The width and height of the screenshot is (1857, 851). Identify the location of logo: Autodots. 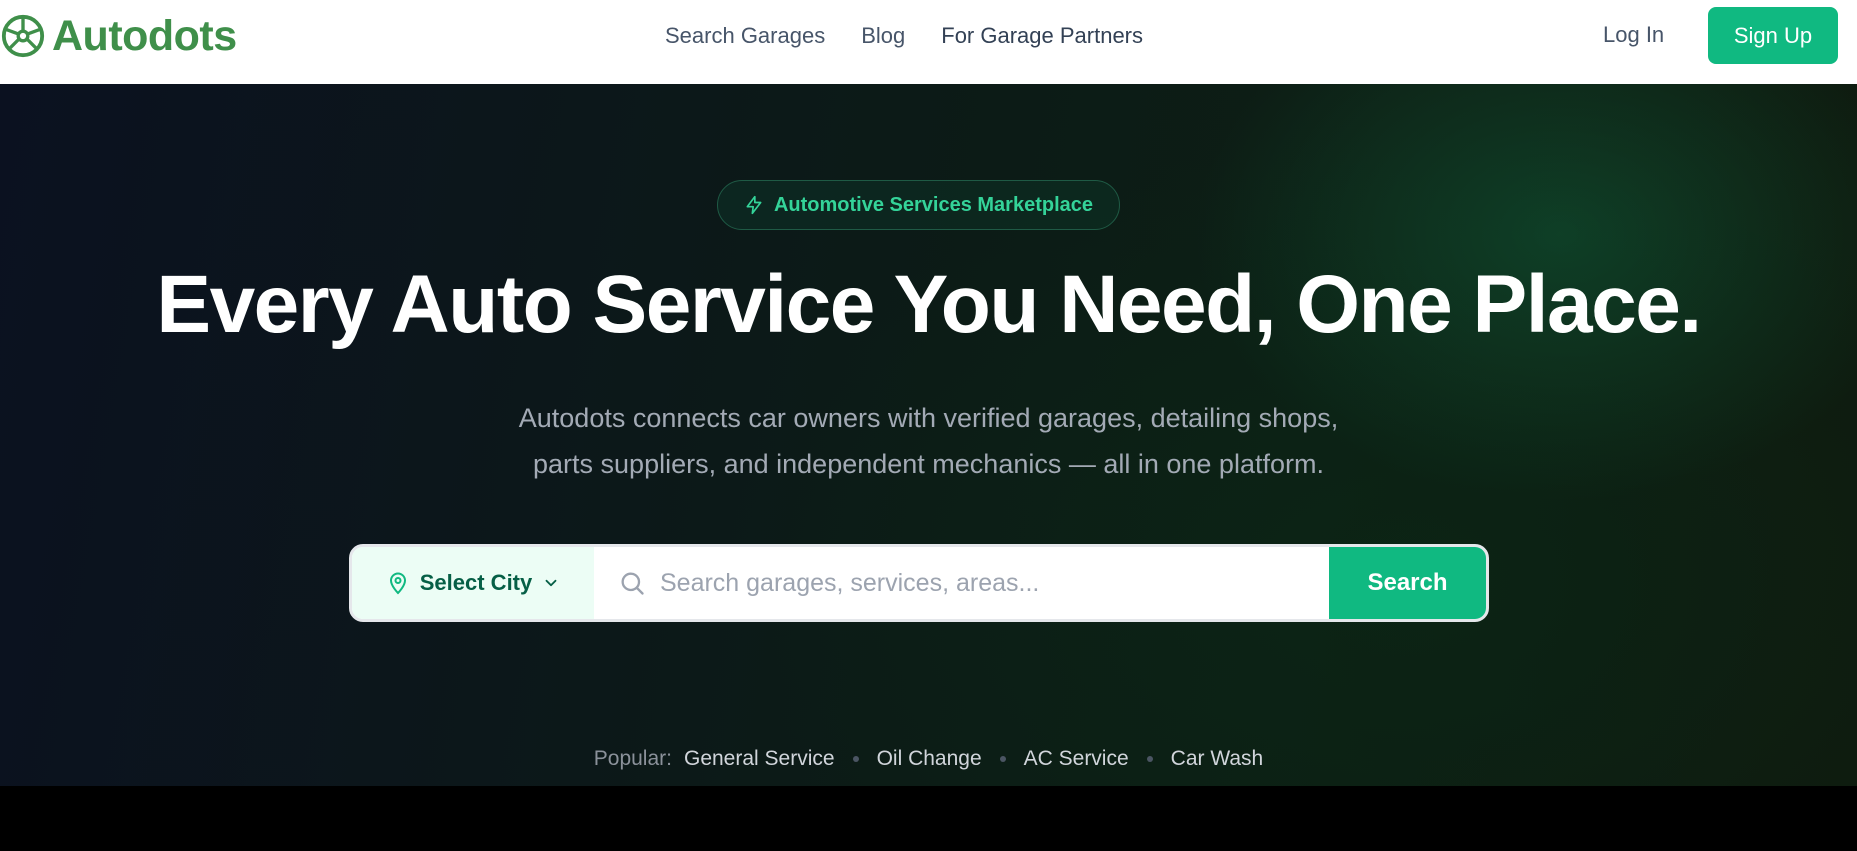
(118, 36).